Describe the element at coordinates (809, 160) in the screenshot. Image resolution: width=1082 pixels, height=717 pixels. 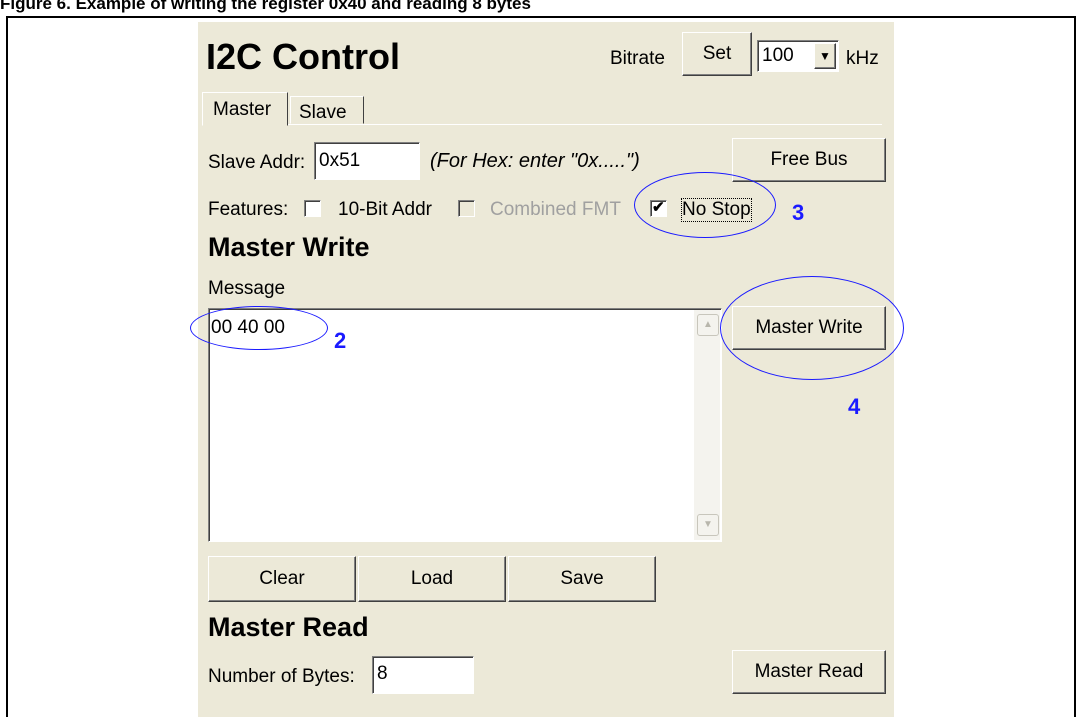
I see `free-bus-button: Free Bus` at that location.